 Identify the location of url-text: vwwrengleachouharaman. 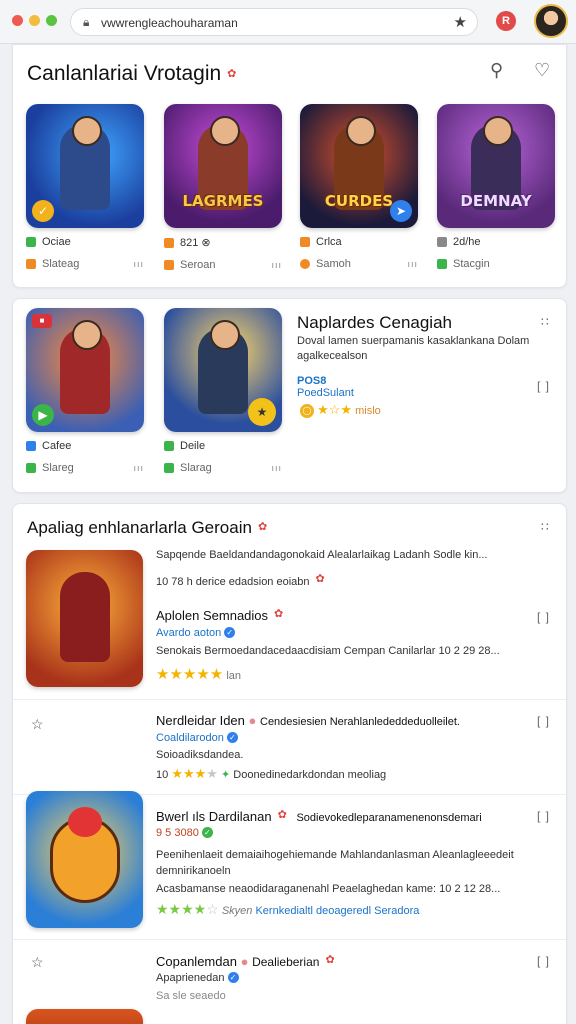
(169, 23).